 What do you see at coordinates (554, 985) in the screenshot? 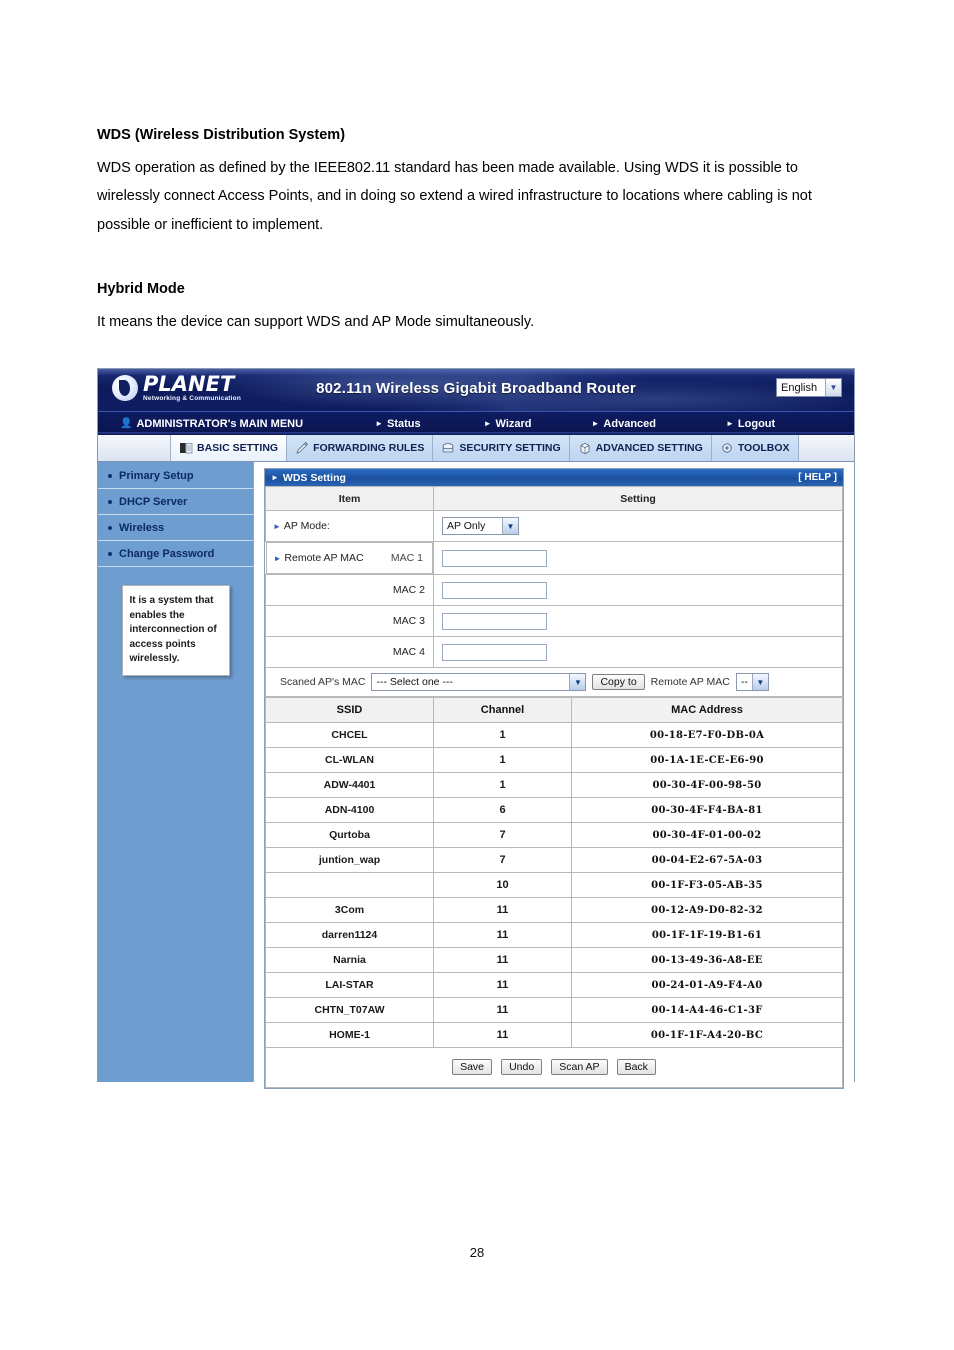
I see `table-row: LAI-STAR 11 00-24-01-A9-F4-A0` at bounding box center [554, 985].